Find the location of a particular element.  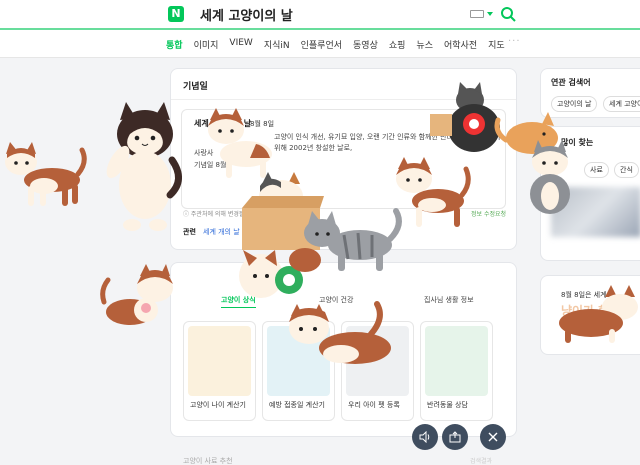

related-link: 세계 개의 날 is located at coordinates (221, 232).